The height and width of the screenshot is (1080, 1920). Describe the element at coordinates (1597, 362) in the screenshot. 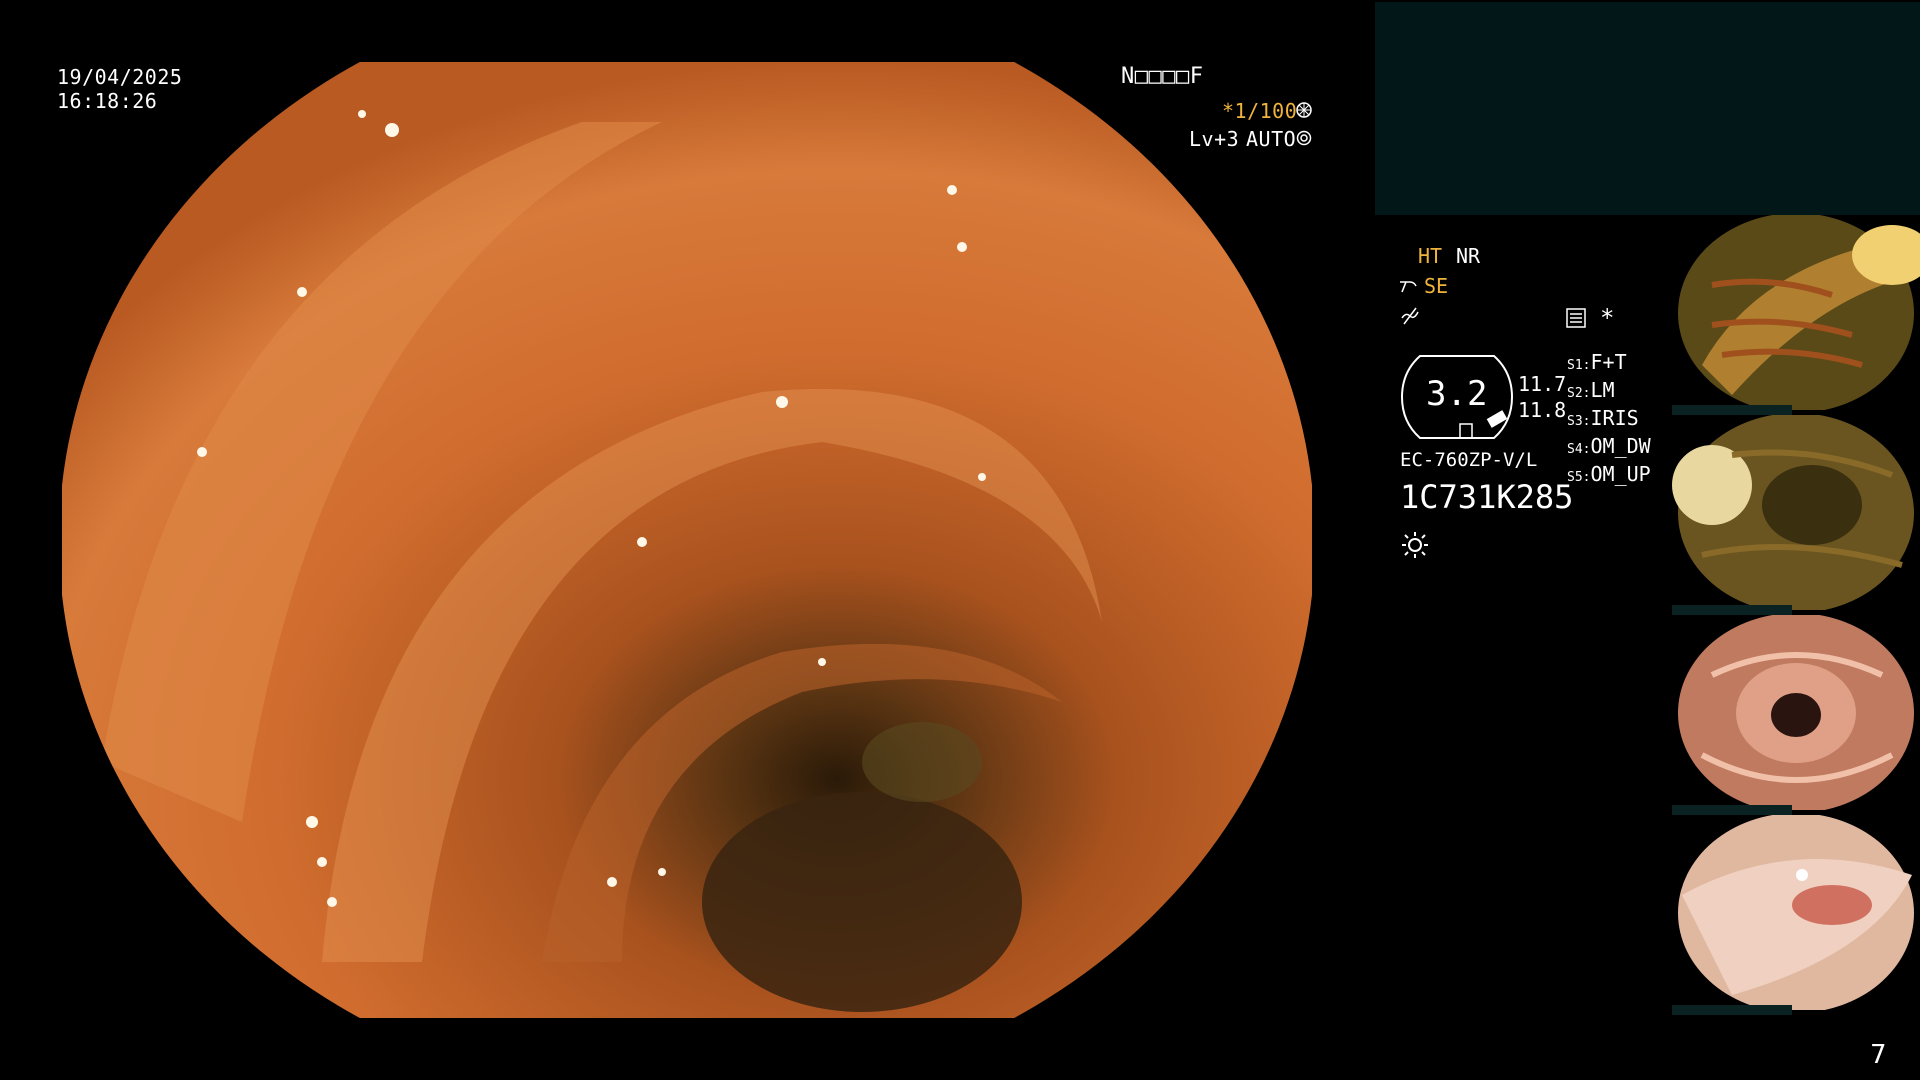

I see `switch-item: S1:F+T` at that location.